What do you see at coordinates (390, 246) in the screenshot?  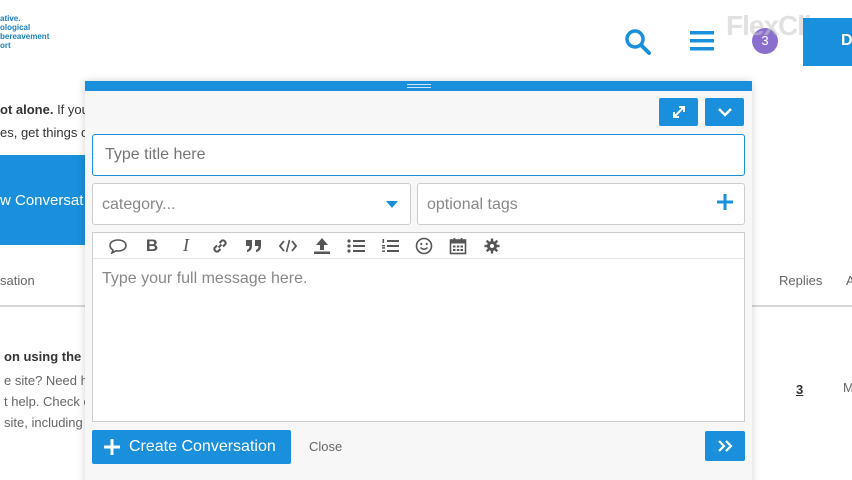 I see `numbered-list-icon` at bounding box center [390, 246].